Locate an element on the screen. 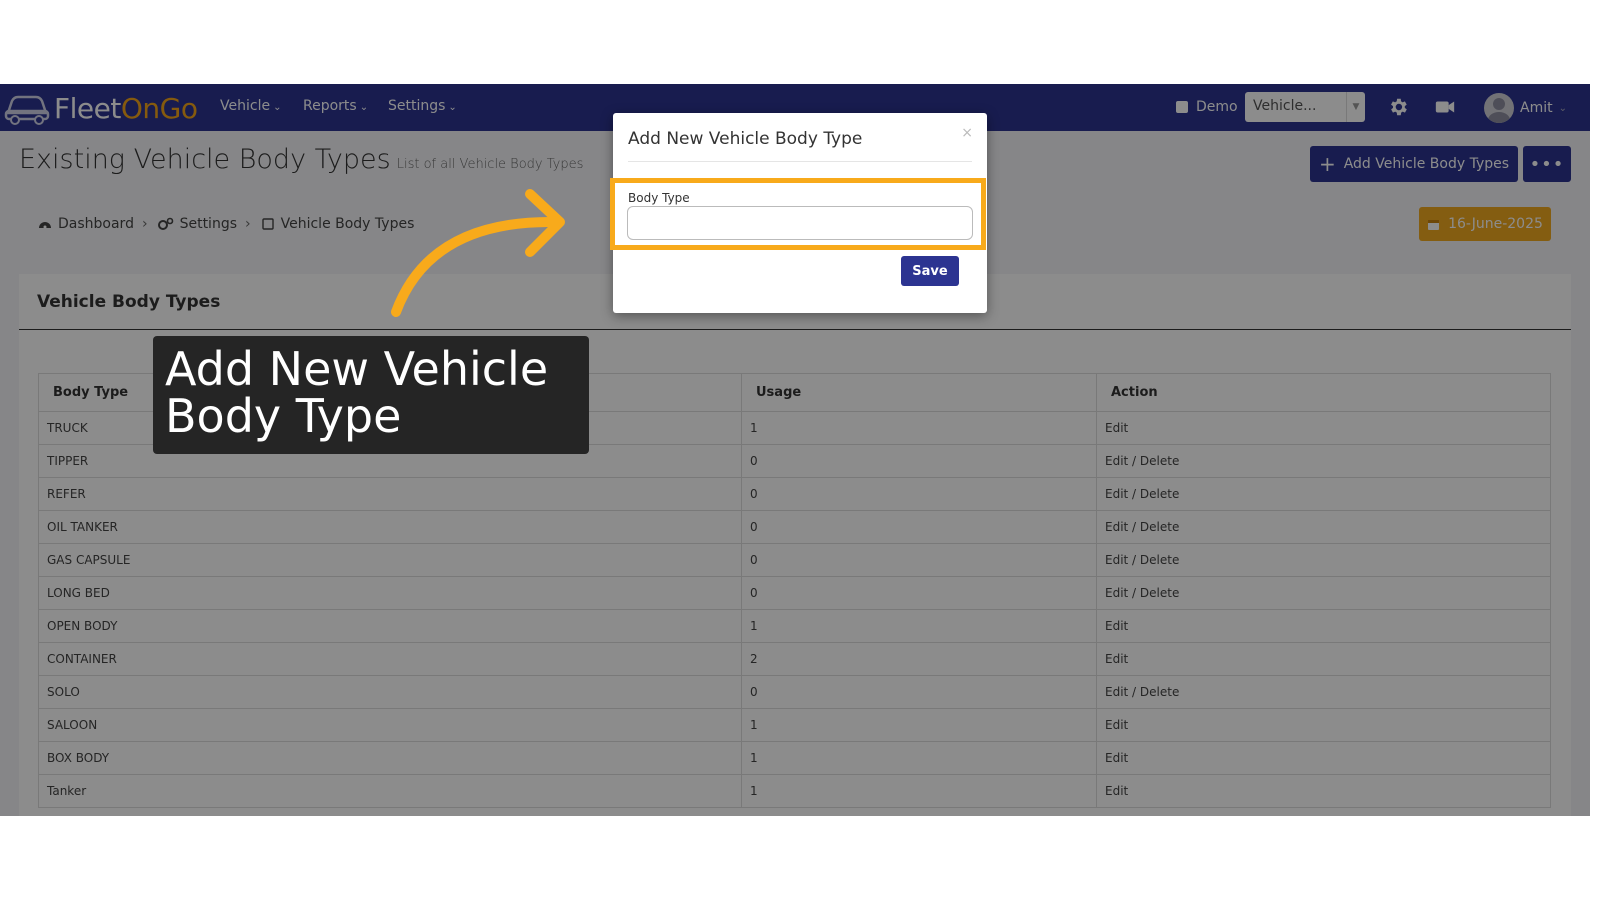 This screenshot has height=900, width=1600. modal-divider is located at coordinates (800, 161).